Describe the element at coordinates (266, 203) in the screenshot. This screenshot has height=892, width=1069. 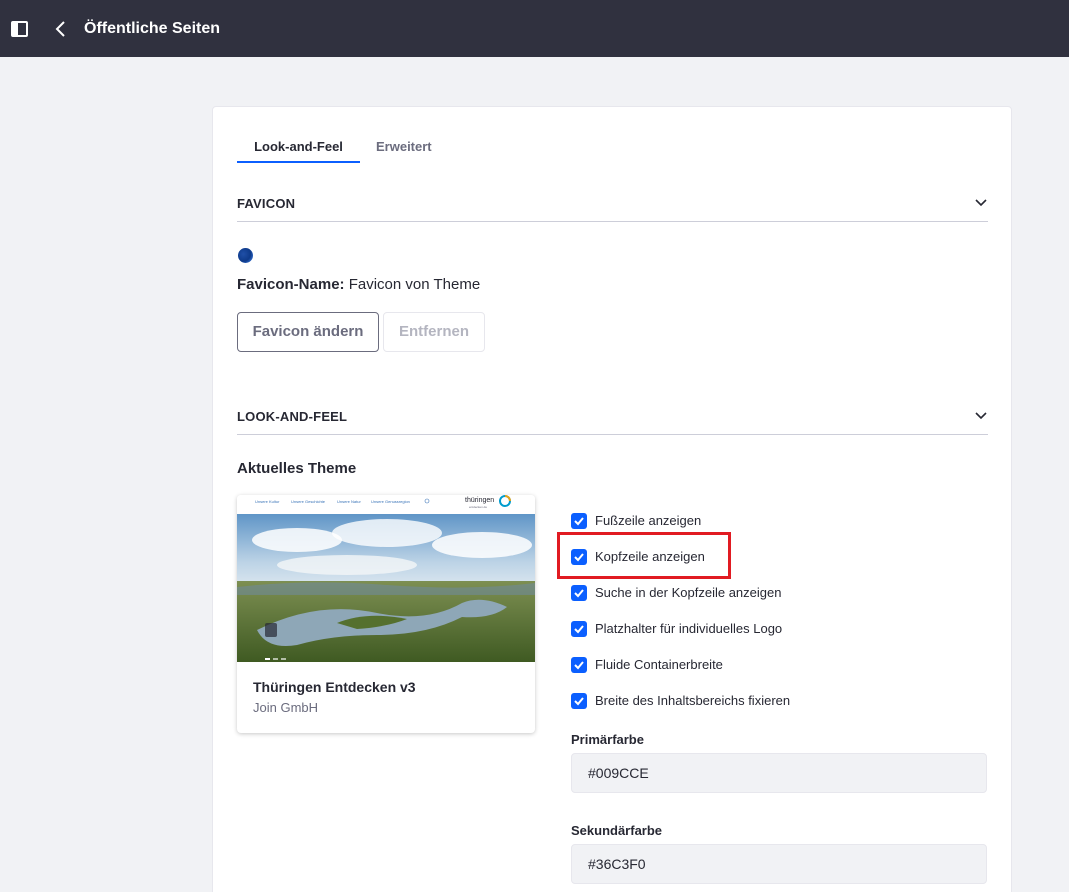
I see `favicon-section-title: FAVICON` at that location.